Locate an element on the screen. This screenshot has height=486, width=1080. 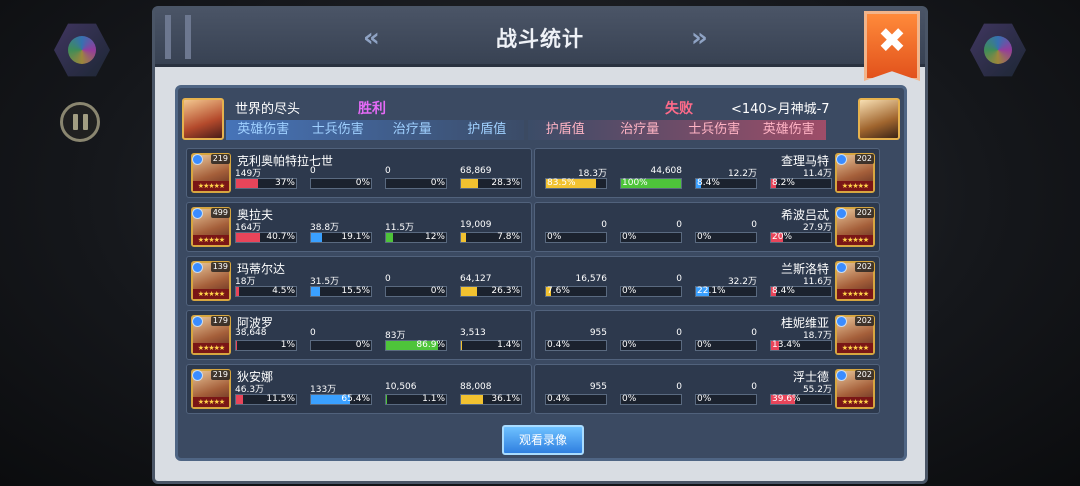
stat-hero-damage: 46.3万 11.5% is located at coordinates (266, 396).